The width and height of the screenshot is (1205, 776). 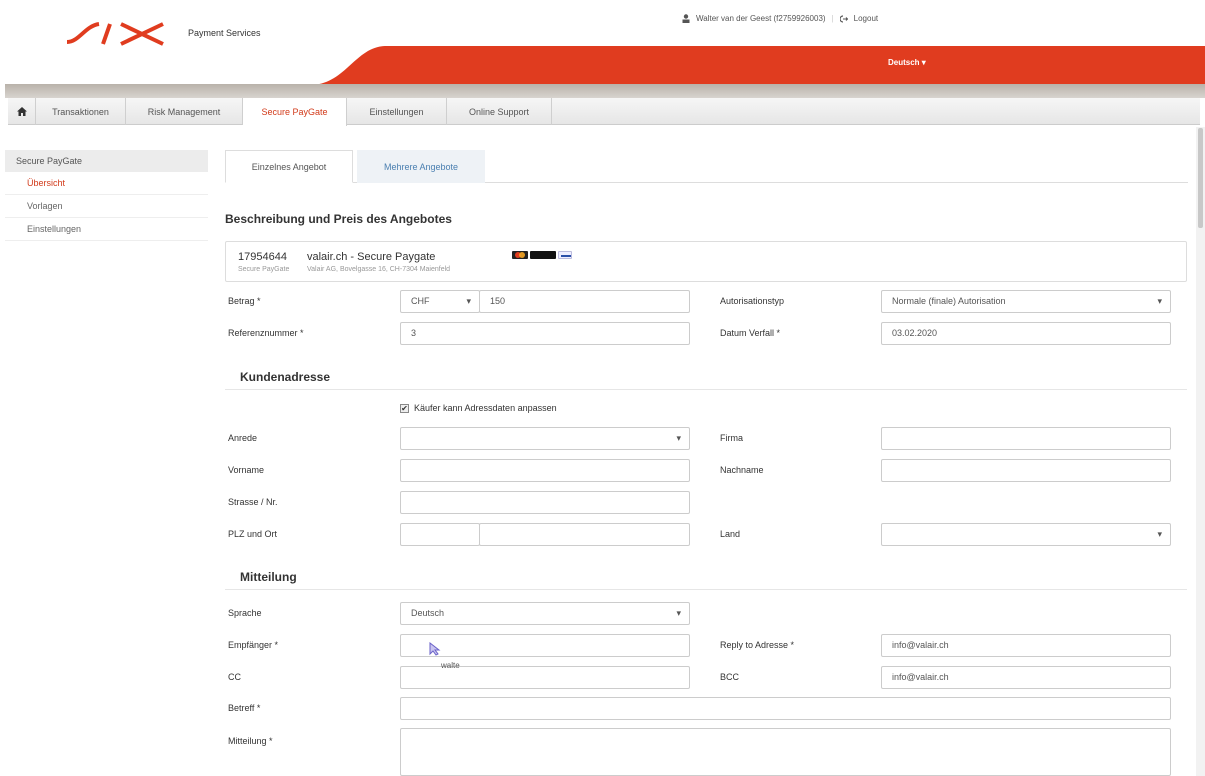 I want to click on anrede-select, so click(x=545, y=438).